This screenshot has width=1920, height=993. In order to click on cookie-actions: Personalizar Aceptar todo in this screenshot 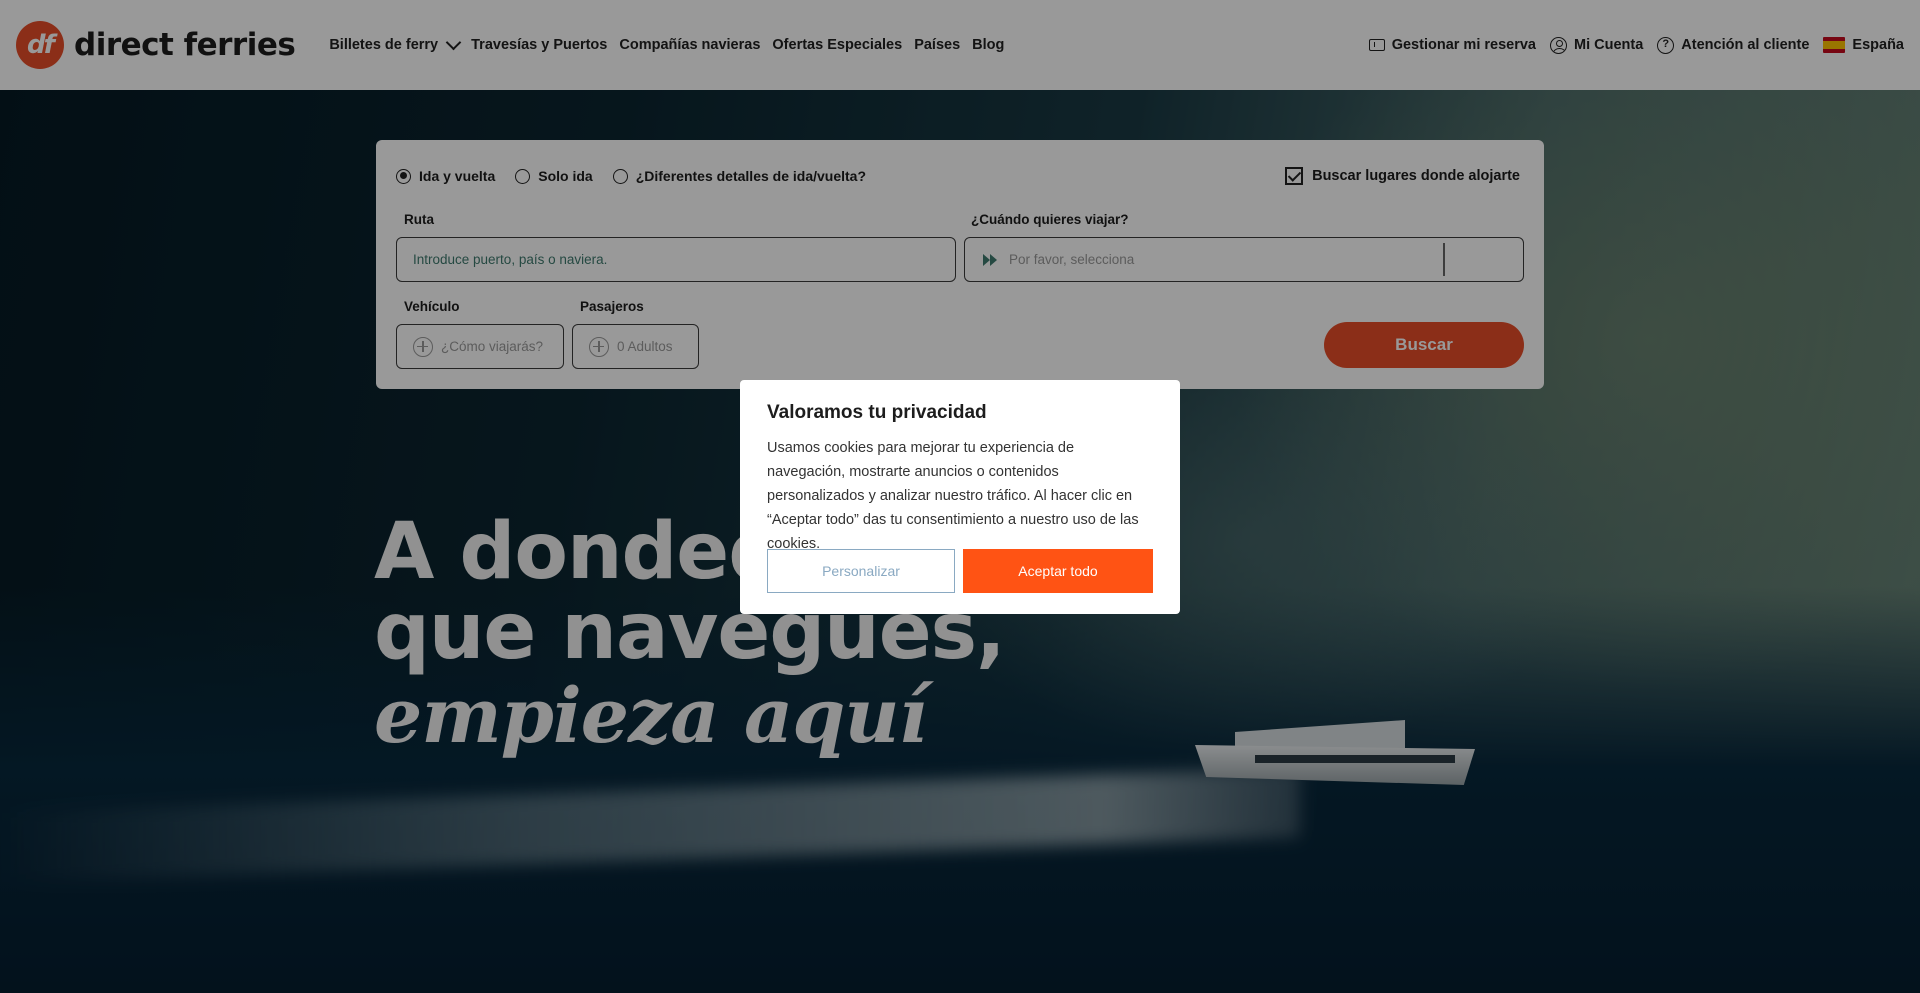, I will do `click(960, 571)`.